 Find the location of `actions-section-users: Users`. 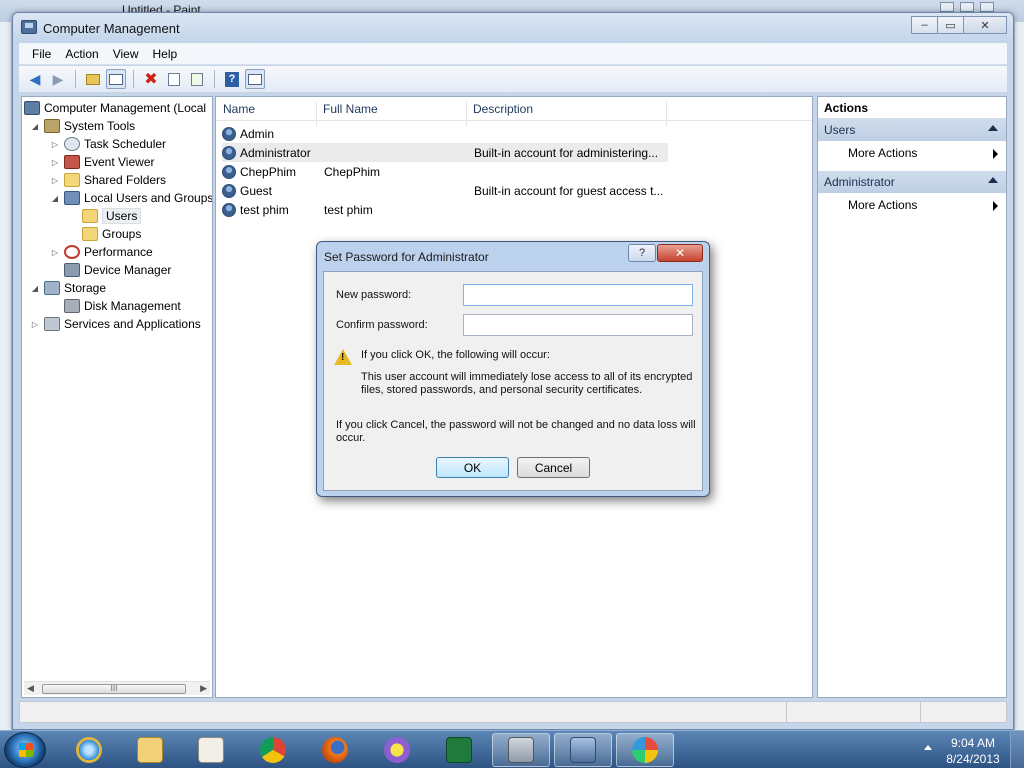

actions-section-users: Users is located at coordinates (912, 130).